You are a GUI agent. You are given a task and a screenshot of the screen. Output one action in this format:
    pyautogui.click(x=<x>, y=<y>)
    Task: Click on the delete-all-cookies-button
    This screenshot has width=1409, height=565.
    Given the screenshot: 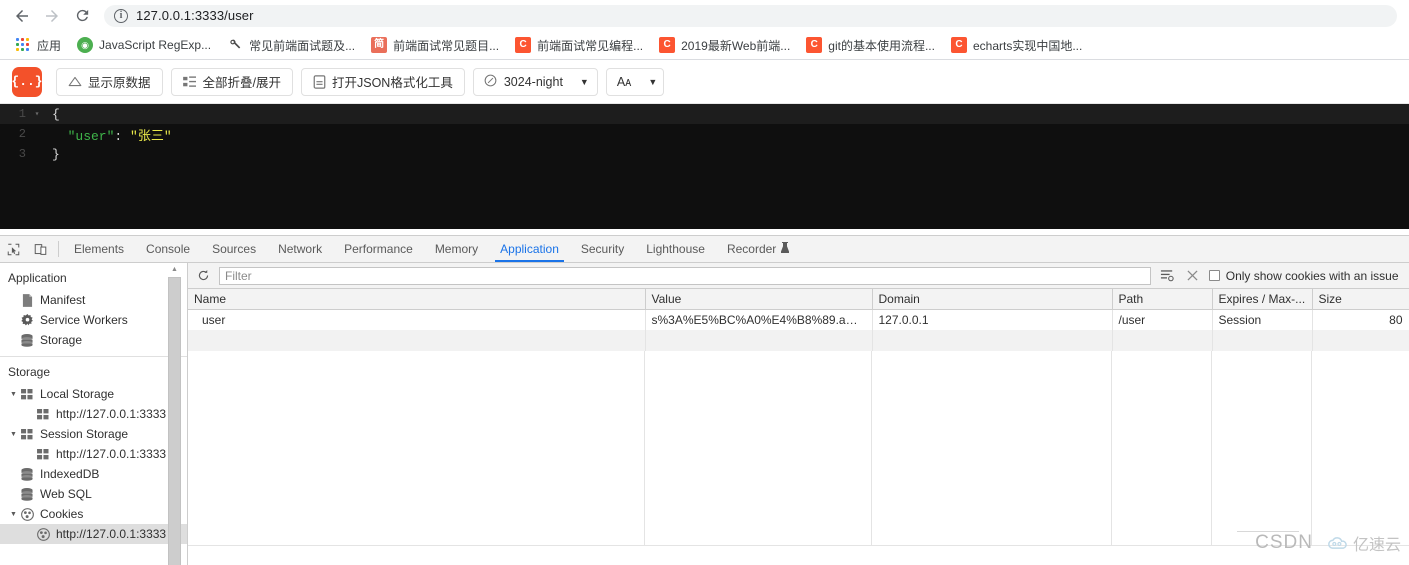 What is the action you would take?
    pyautogui.click(x=1193, y=275)
    